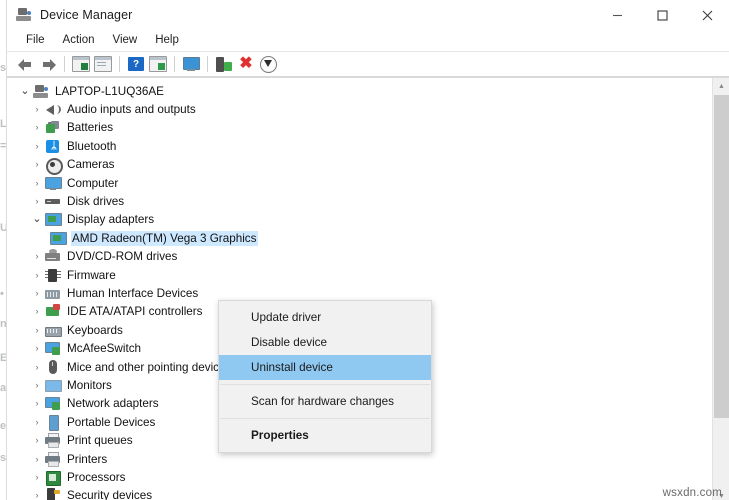  Describe the element at coordinates (362, 183) in the screenshot. I see `tree-node: › Computer` at that location.